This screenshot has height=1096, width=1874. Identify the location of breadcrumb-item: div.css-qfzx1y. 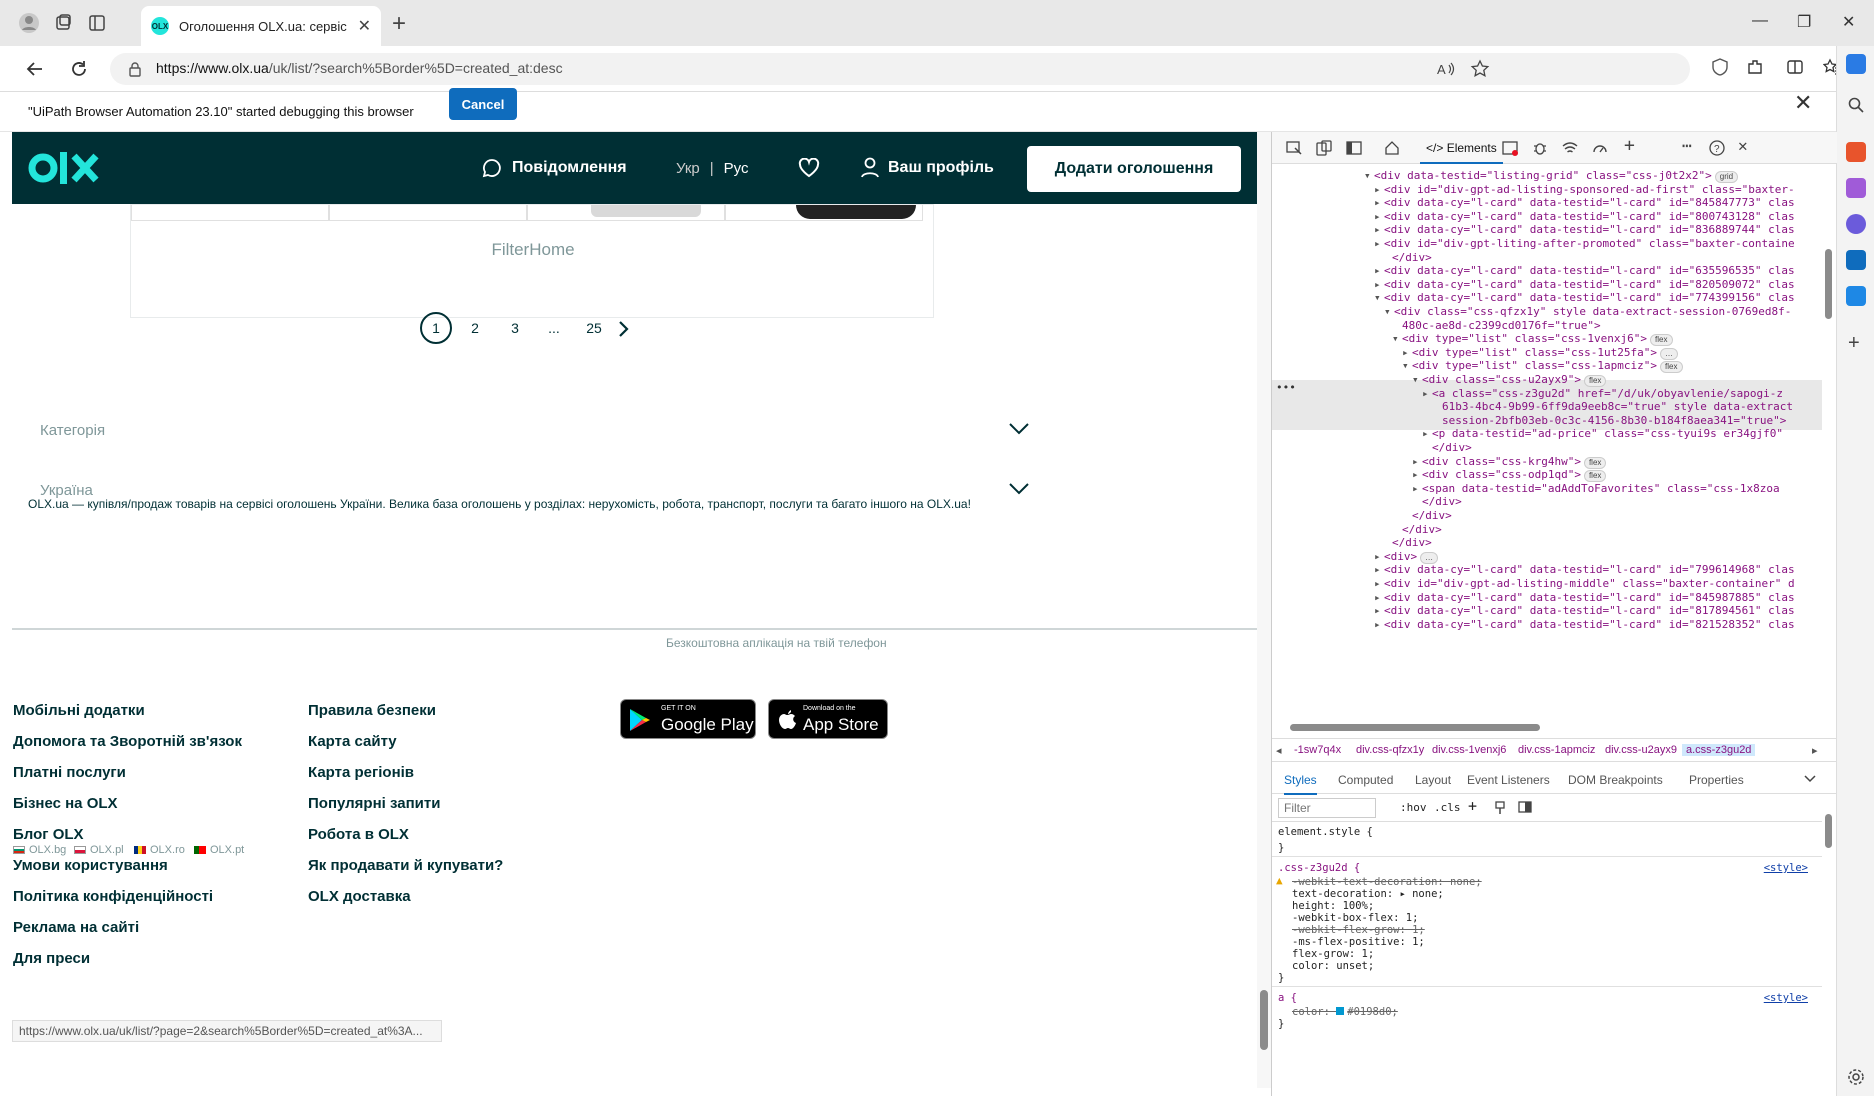
(1390, 750).